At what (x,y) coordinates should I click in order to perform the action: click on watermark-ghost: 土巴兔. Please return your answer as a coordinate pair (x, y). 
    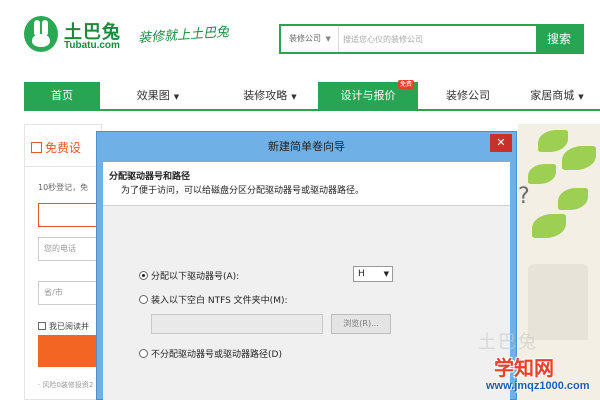
    Looking at the image, I should click on (508, 342).